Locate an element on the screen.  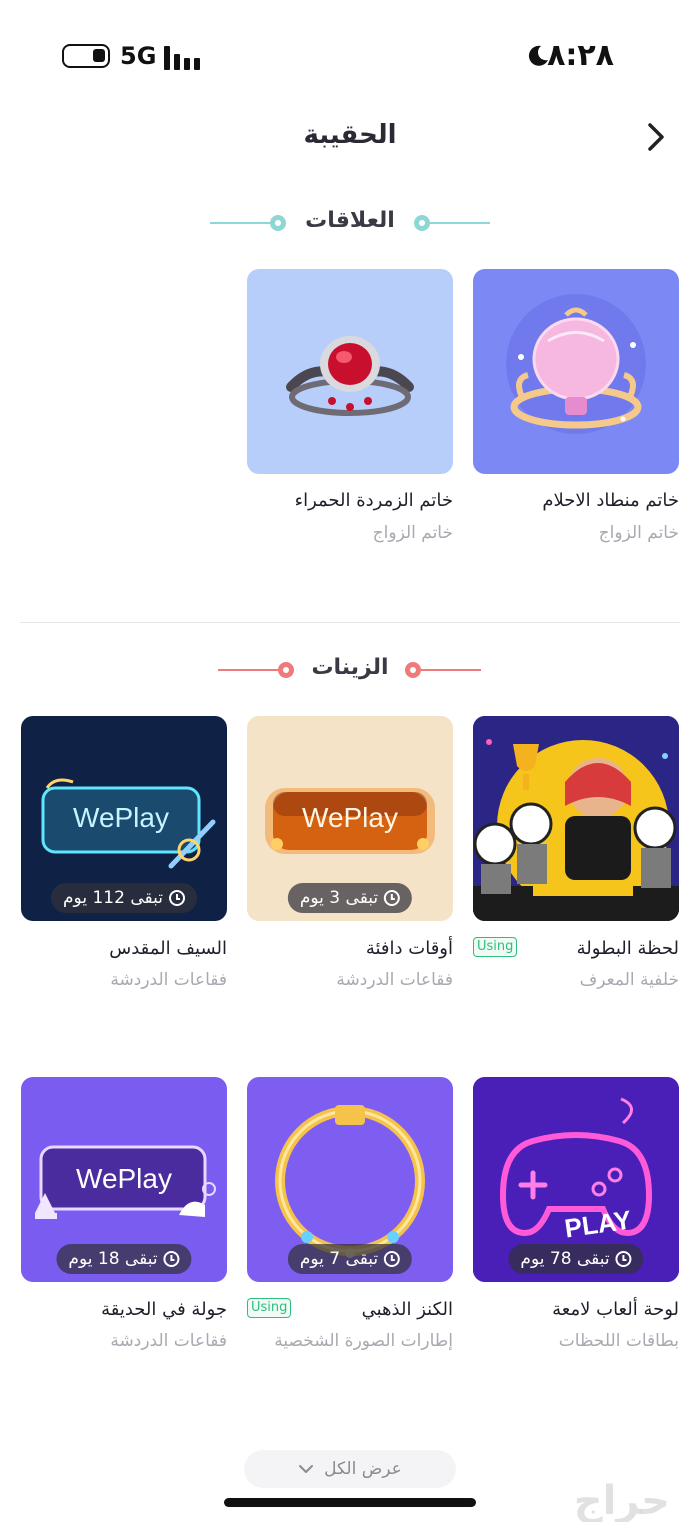
item-type: إطارات الصورة الشخصية is located at coordinates (363, 1341).